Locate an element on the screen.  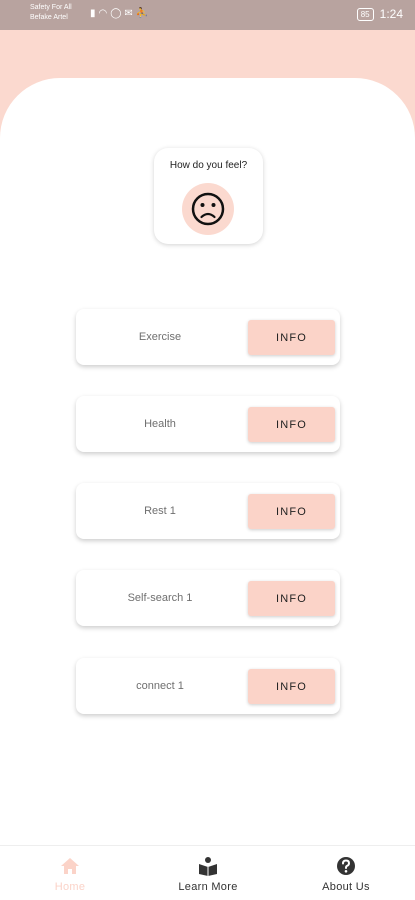
item-card-rest: Rest 1 INFO is located at coordinates (208, 511).